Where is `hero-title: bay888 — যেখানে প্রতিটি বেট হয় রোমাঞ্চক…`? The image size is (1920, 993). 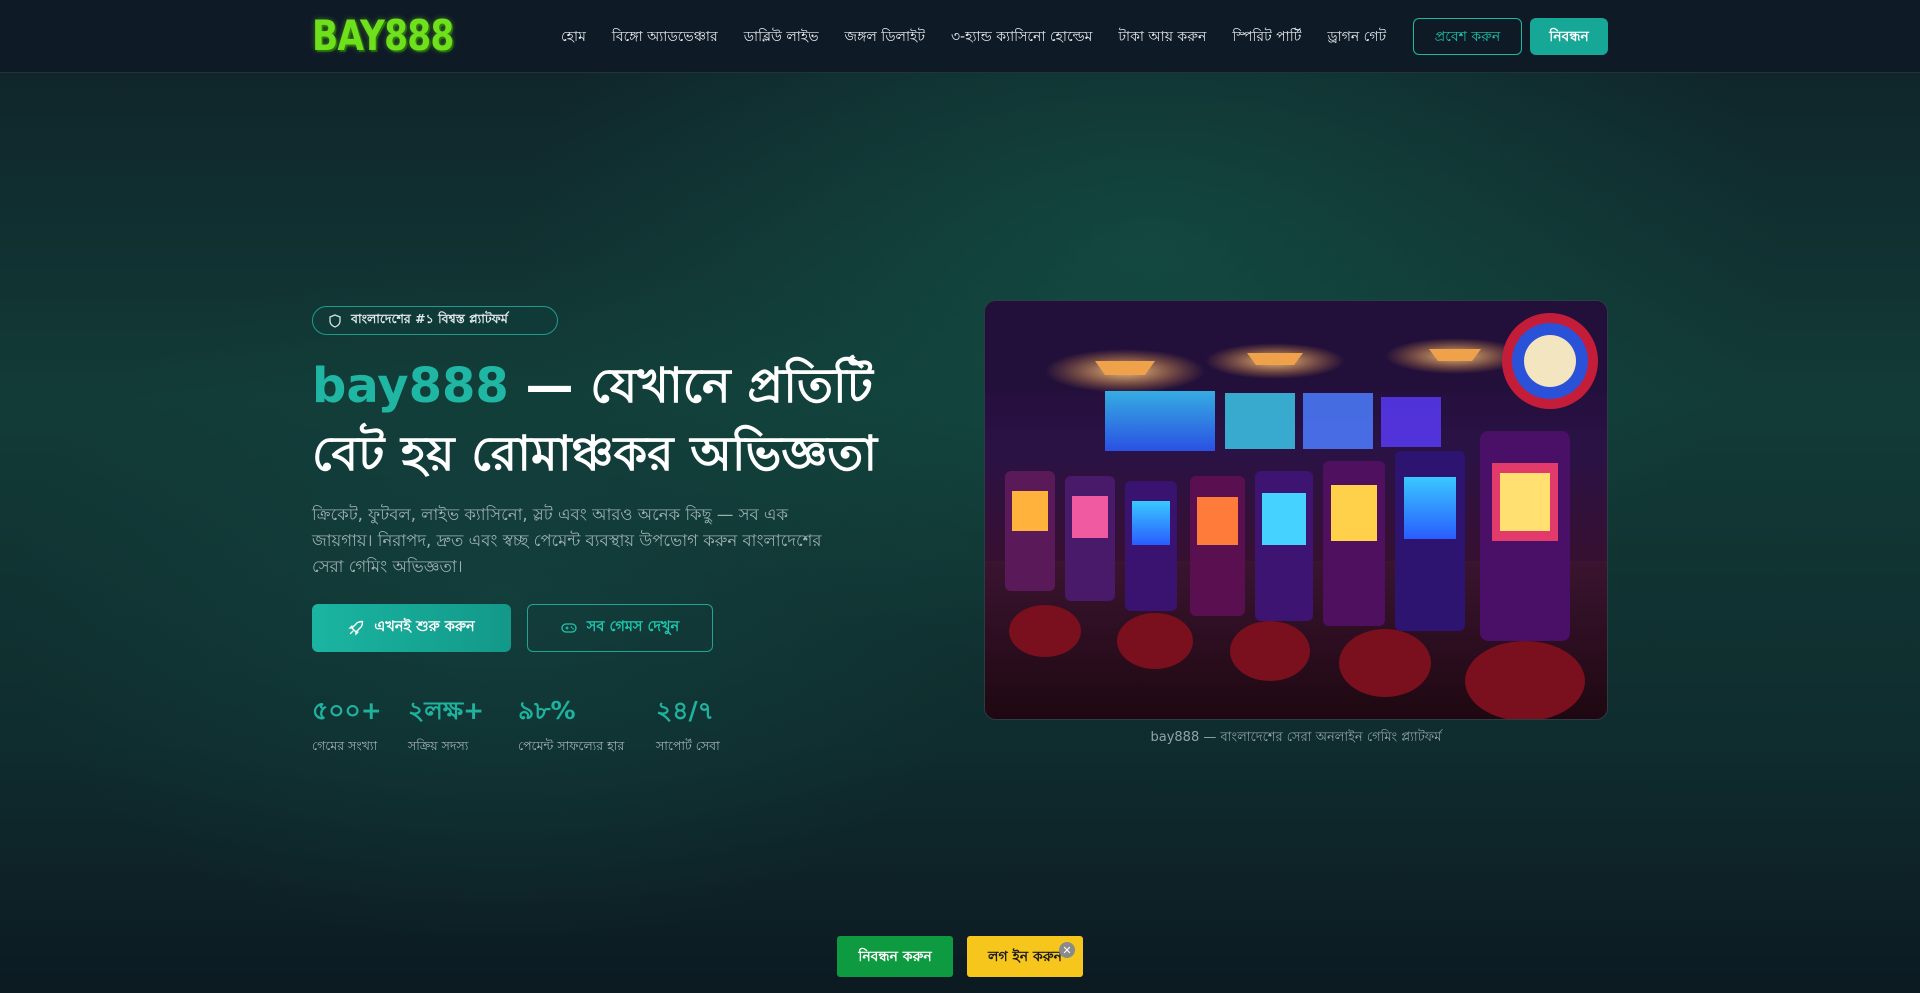 hero-title: bay888 — যেখানে প্রতিটি বেট হয় রোমাঞ্চক… is located at coordinates (622, 420).